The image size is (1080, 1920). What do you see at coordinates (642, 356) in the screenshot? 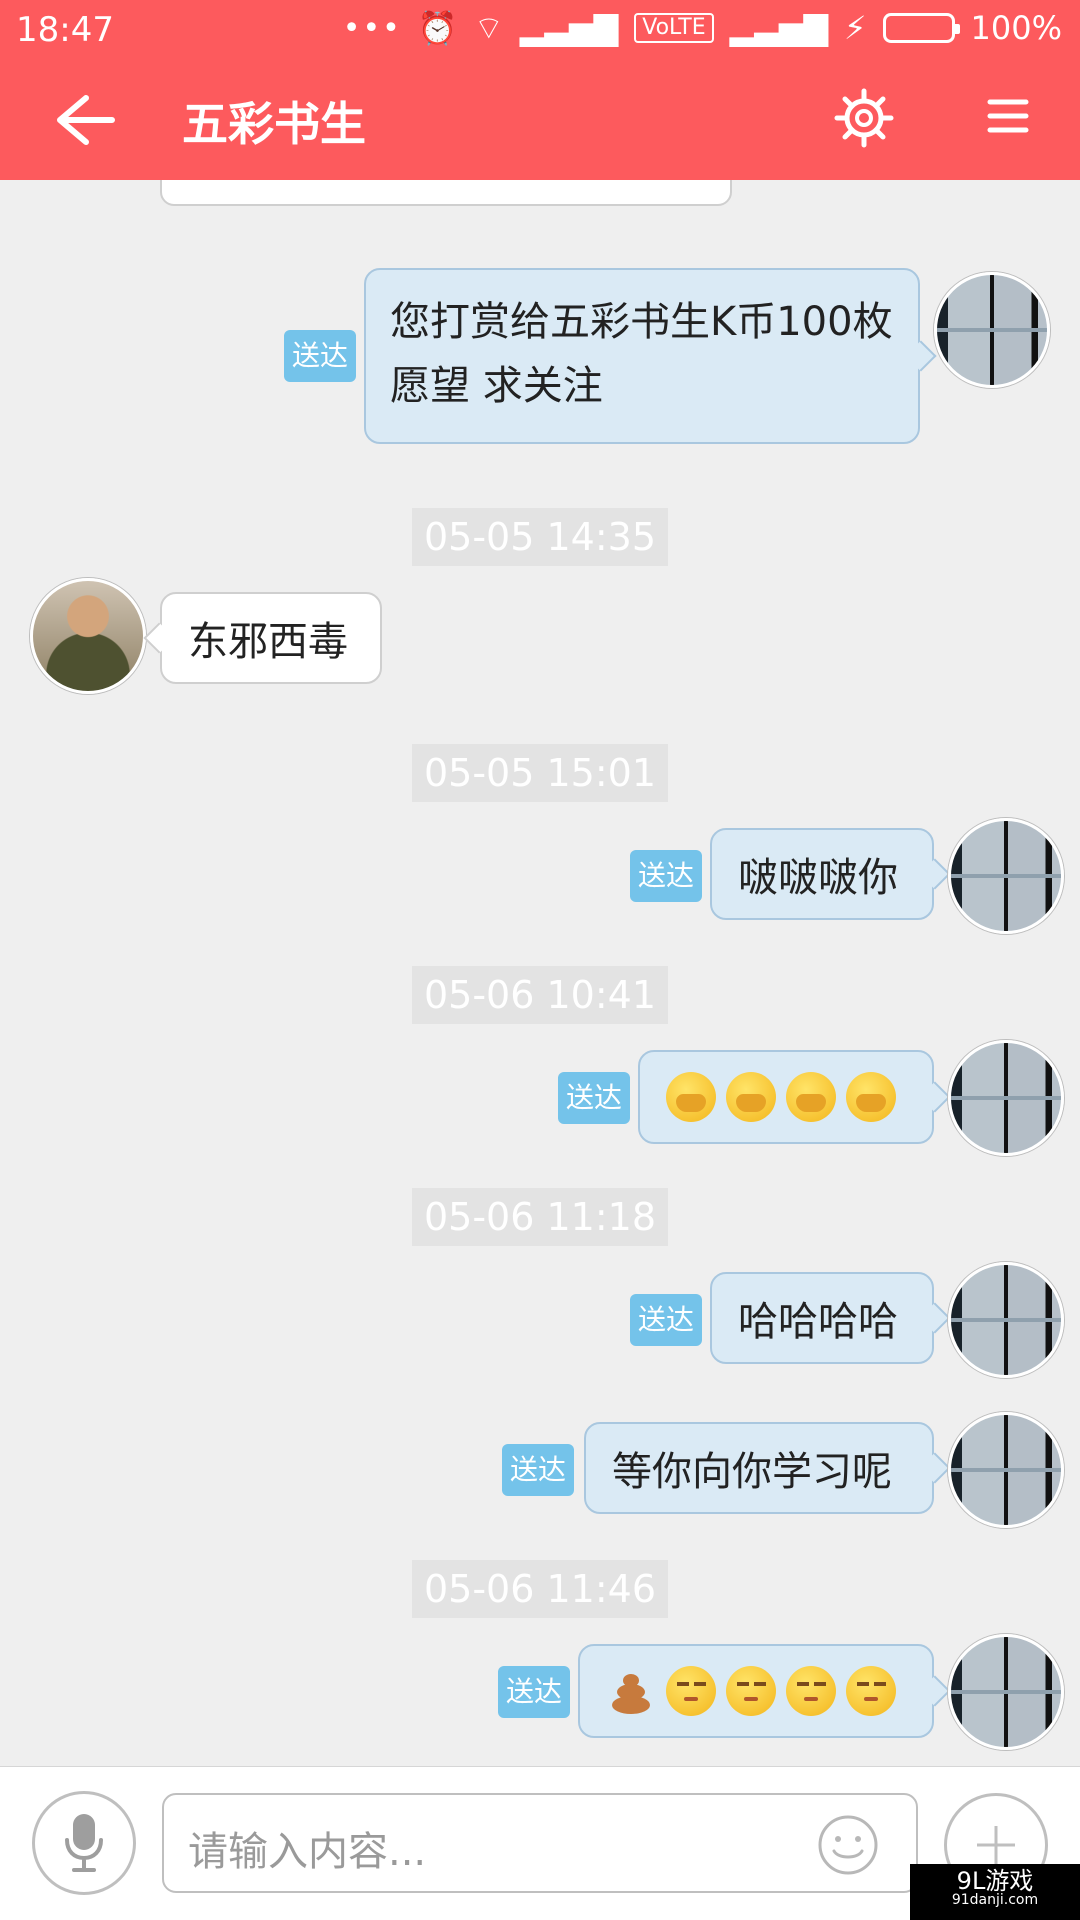
I see `reward-message-bubble: 您打赏给五彩书生K币100枚 愿望 求关注` at bounding box center [642, 356].